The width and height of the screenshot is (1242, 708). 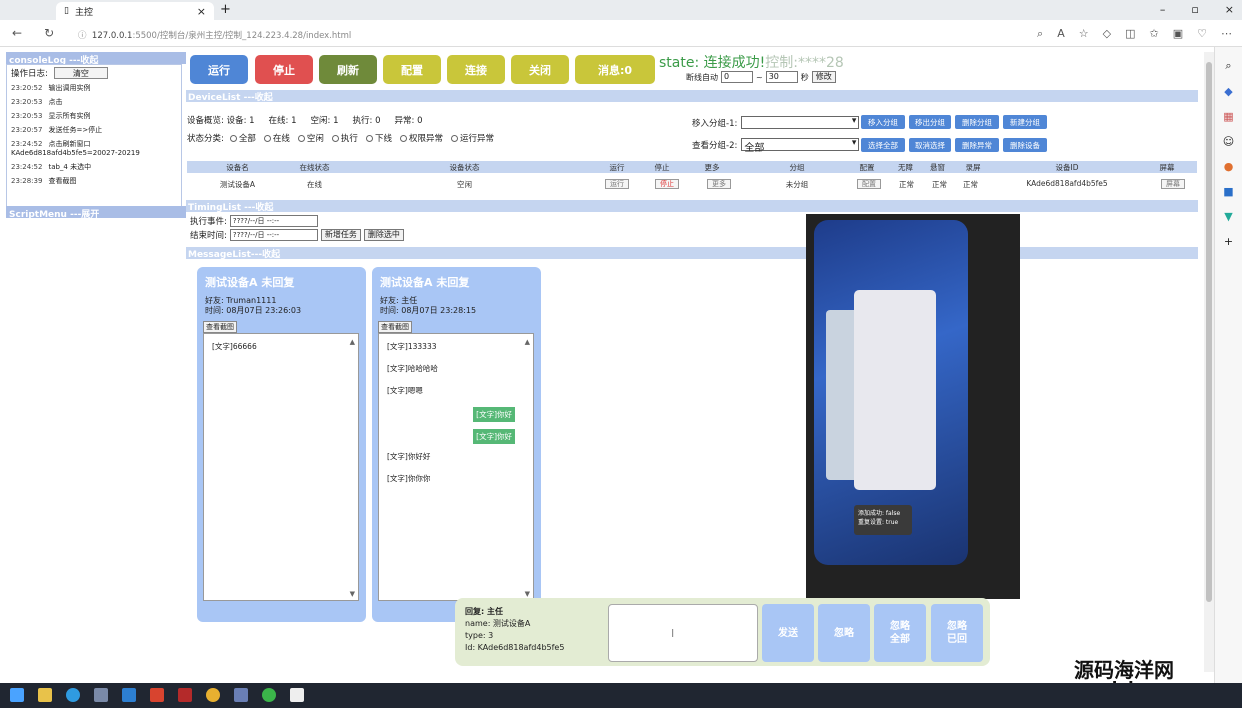 I want to click on action-button: 停止, so click(x=284, y=69).